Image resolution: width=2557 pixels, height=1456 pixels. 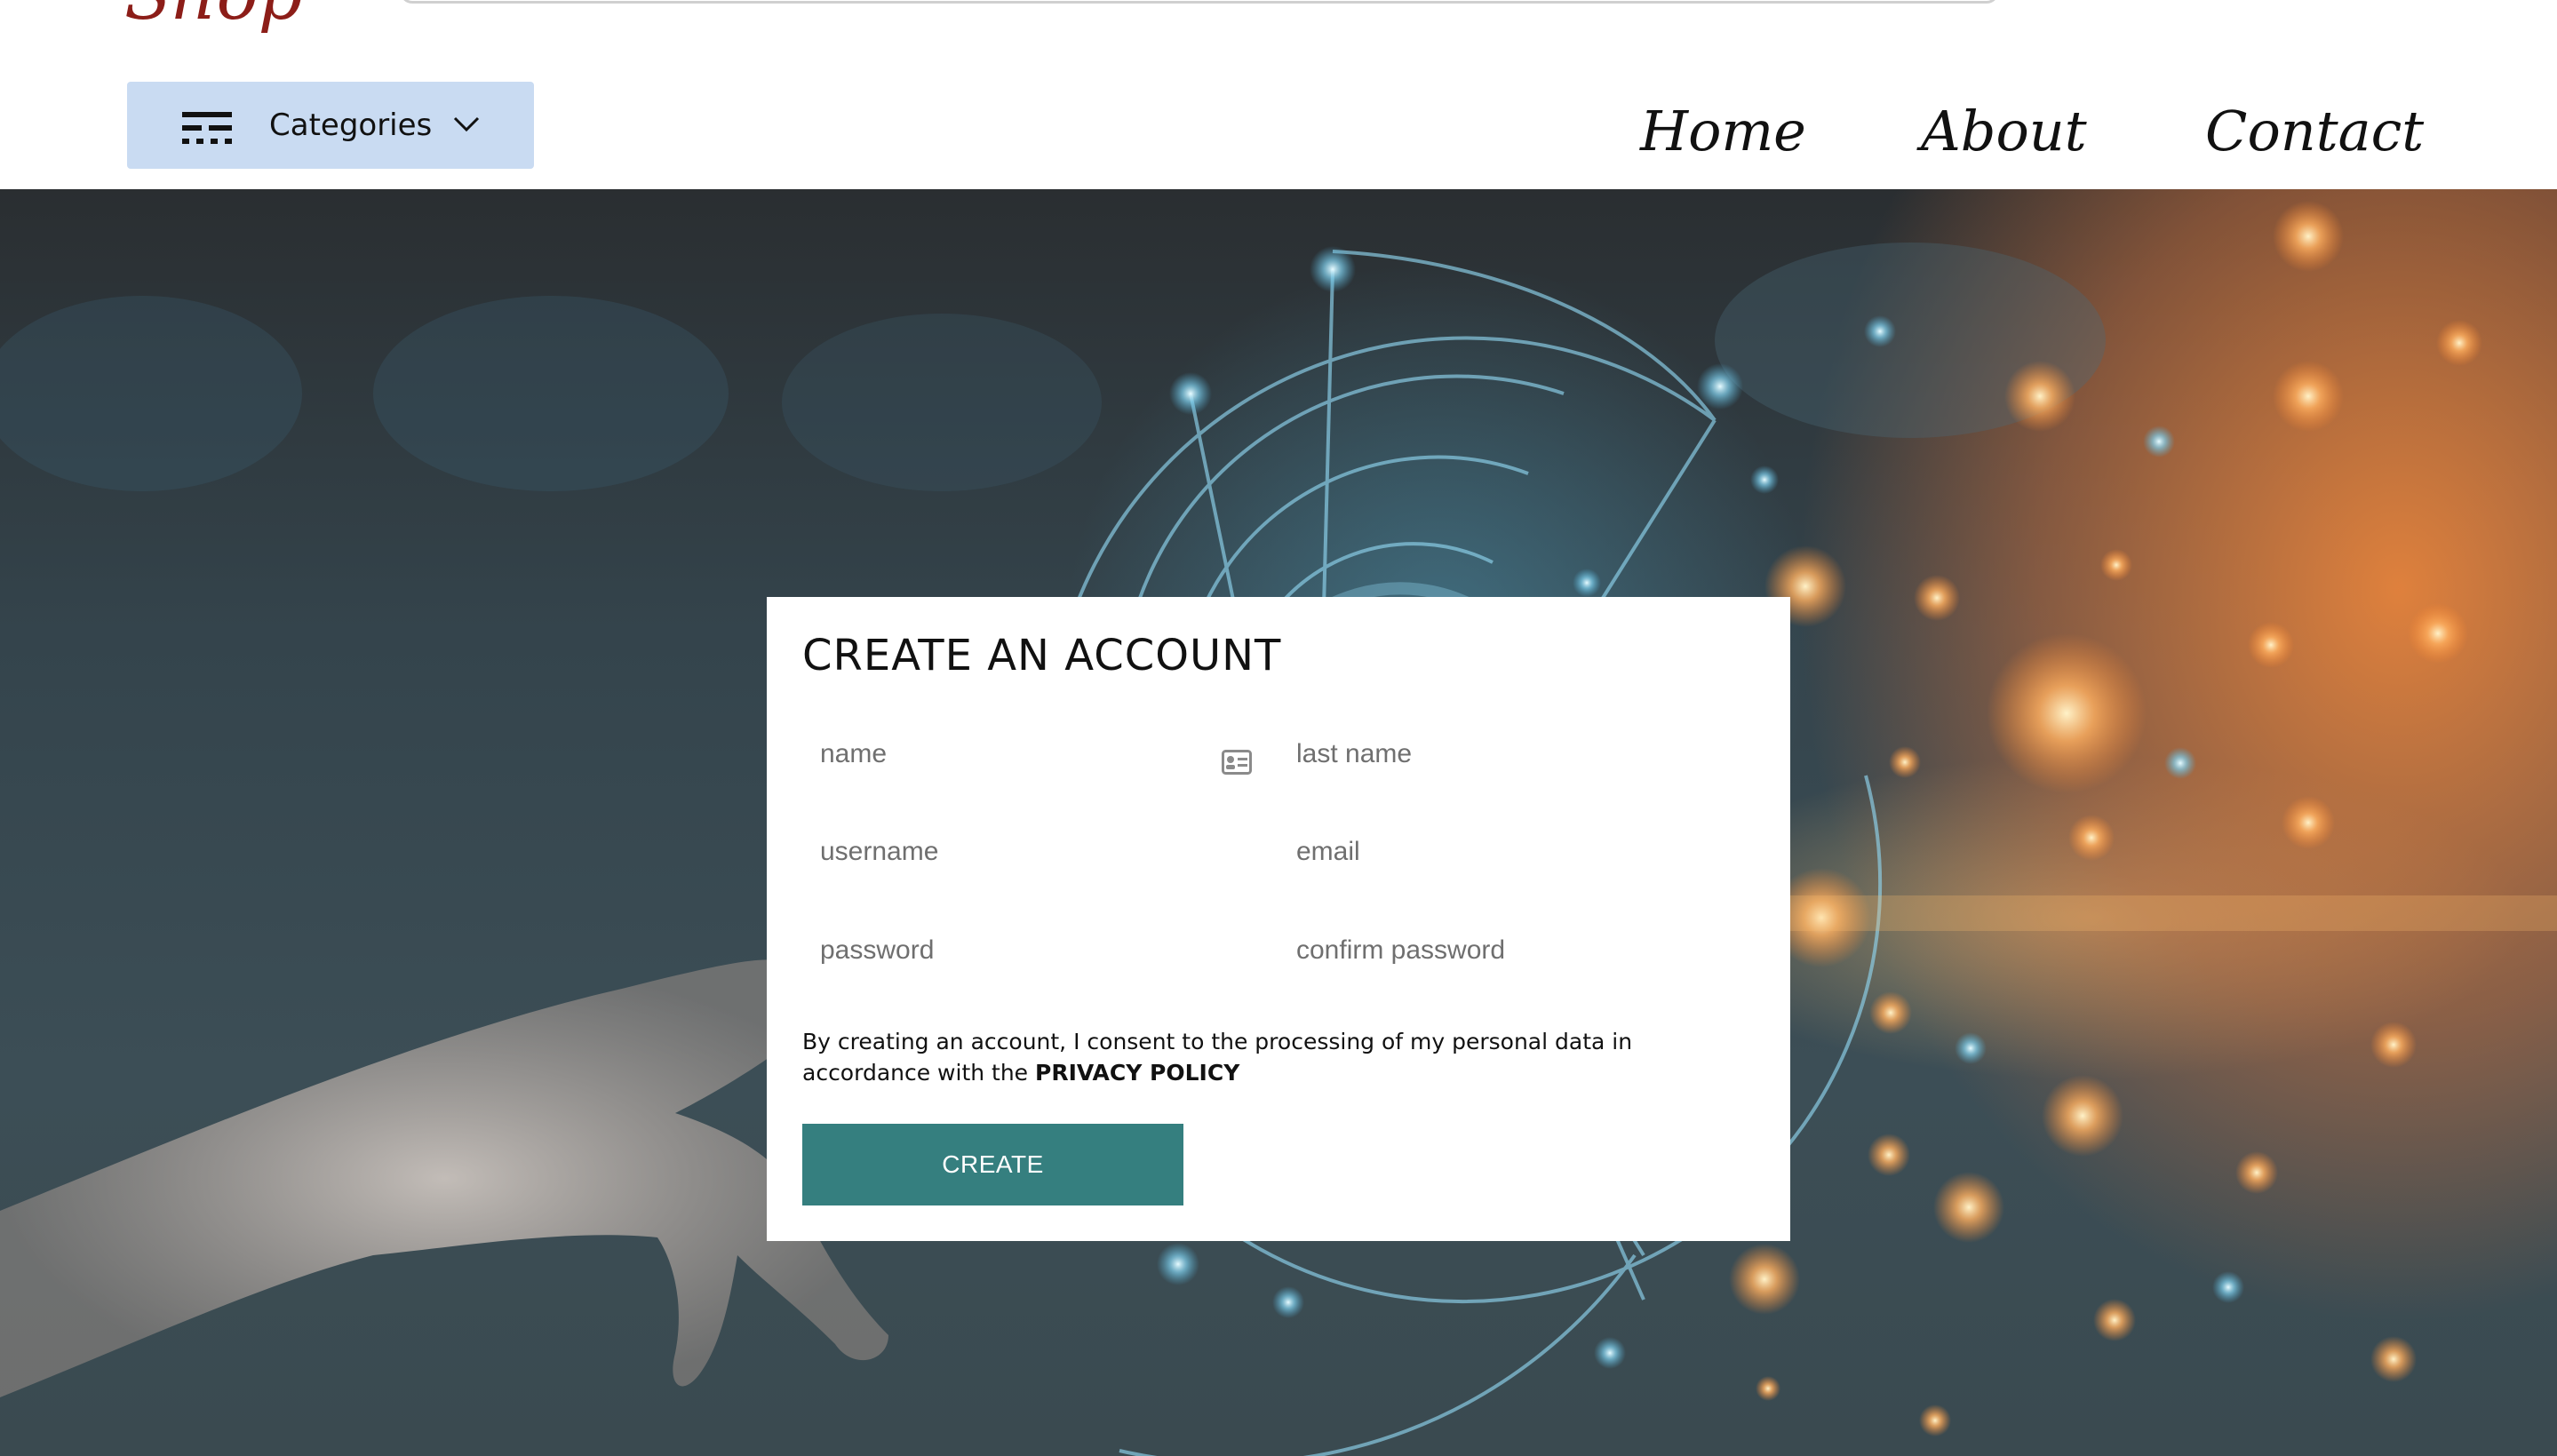 What do you see at coordinates (1199, 2) in the screenshot?
I see `search-input` at bounding box center [1199, 2].